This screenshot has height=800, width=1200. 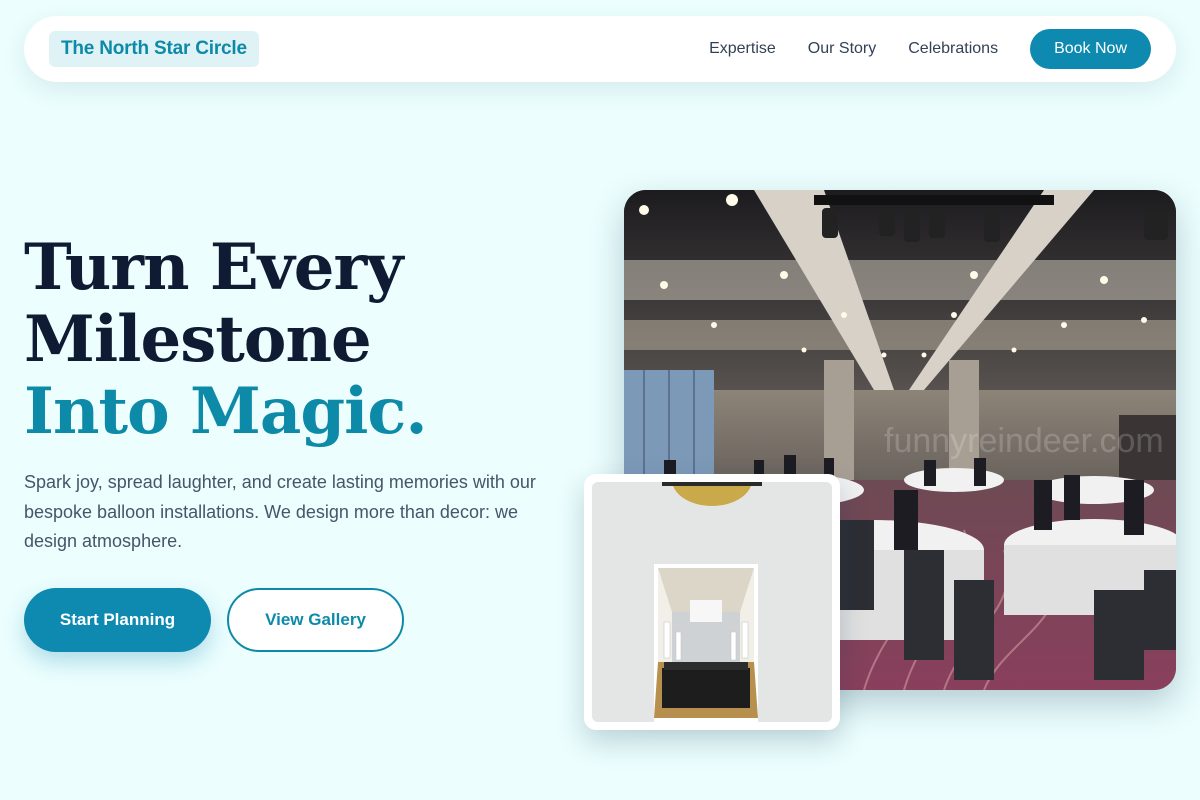 What do you see at coordinates (198, 339) in the screenshot?
I see `hero-title-line-2: Milestone` at bounding box center [198, 339].